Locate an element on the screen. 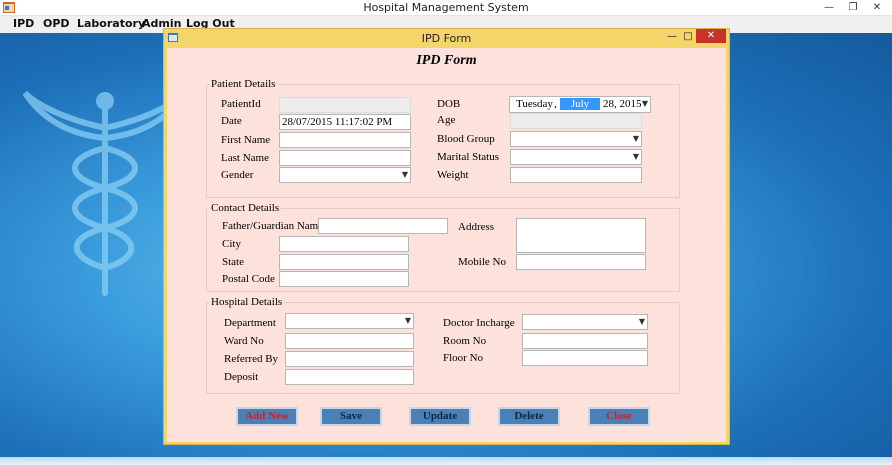  doctor-label: Doctor Incharge is located at coordinates (479, 323).